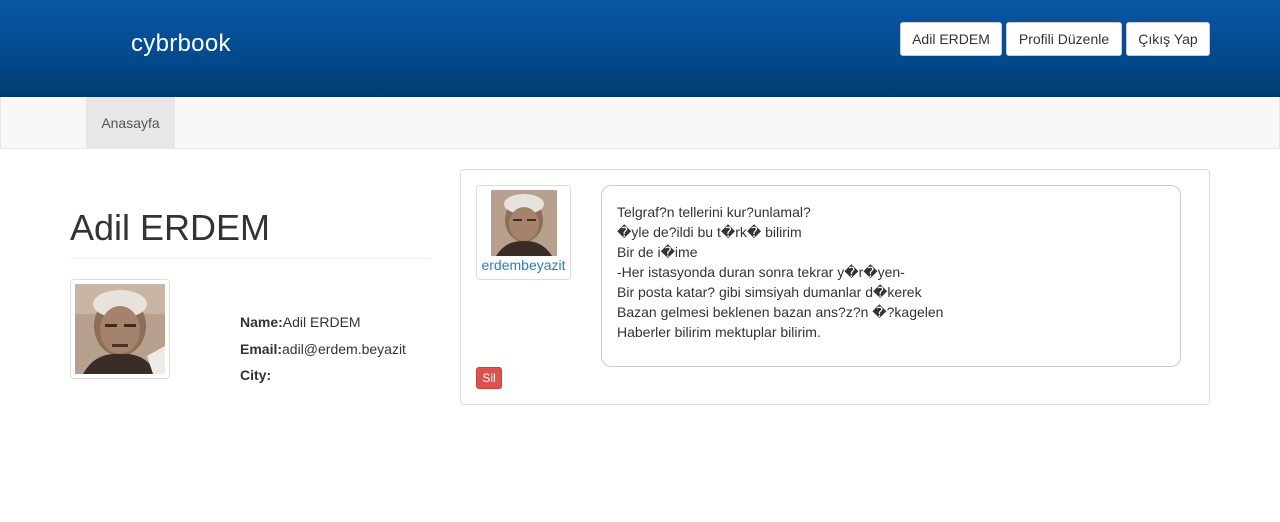  What do you see at coordinates (489, 378) in the screenshot?
I see `delete-post-button: Sil` at bounding box center [489, 378].